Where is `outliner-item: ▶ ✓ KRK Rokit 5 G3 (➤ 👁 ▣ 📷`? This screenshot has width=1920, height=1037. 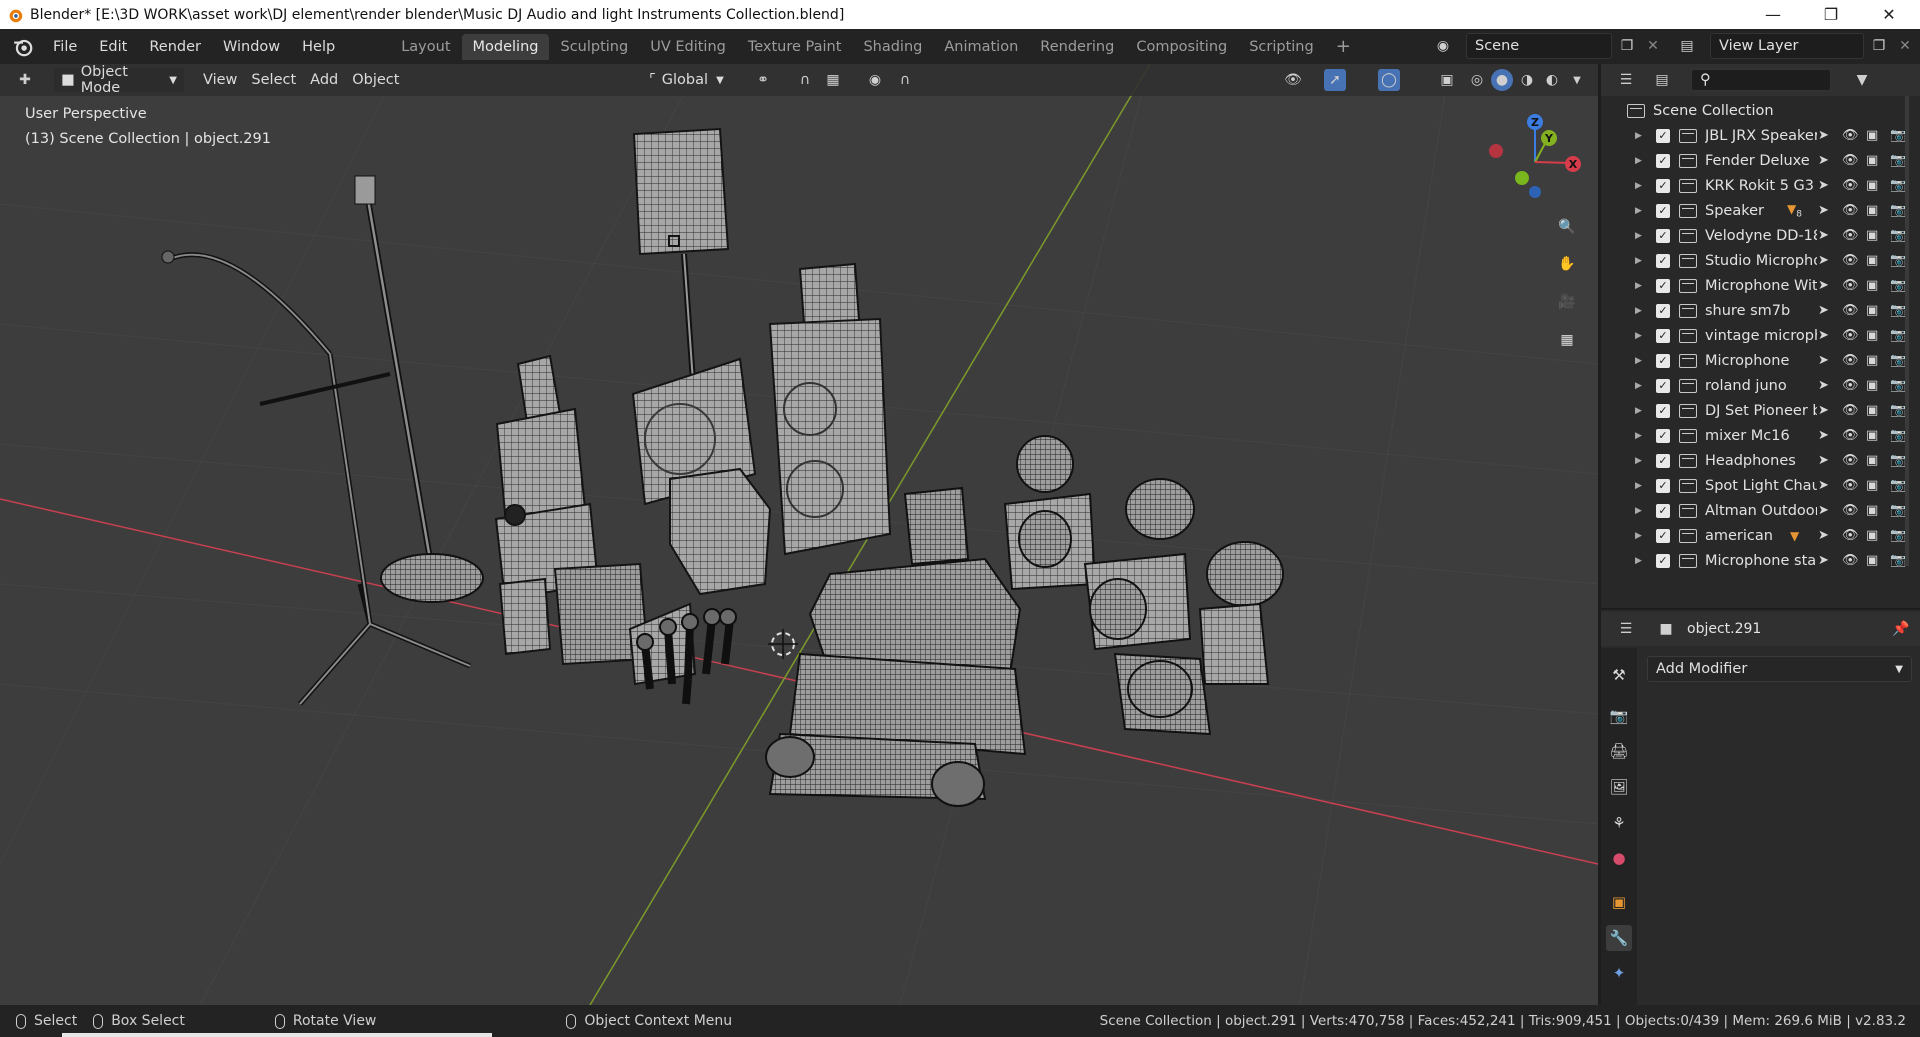
outliner-item: ▶ ✓ KRK Rokit 5 G3 (➤ 👁 ▣ 📷 is located at coordinates (1760, 185).